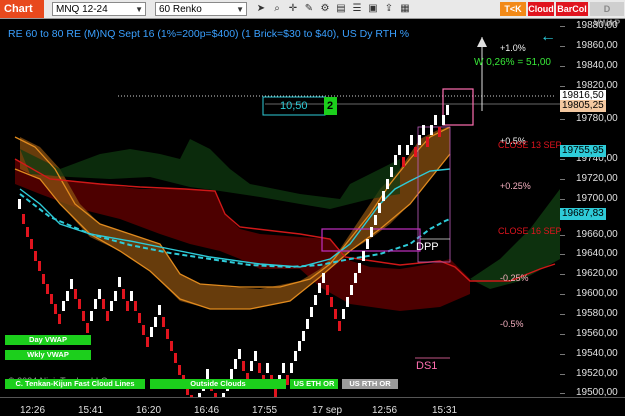 Image resolution: width=625 pixels, height=416 pixels. What do you see at coordinates (22, 9) in the screenshot?
I see `chart-menu-button: Chart` at bounding box center [22, 9].